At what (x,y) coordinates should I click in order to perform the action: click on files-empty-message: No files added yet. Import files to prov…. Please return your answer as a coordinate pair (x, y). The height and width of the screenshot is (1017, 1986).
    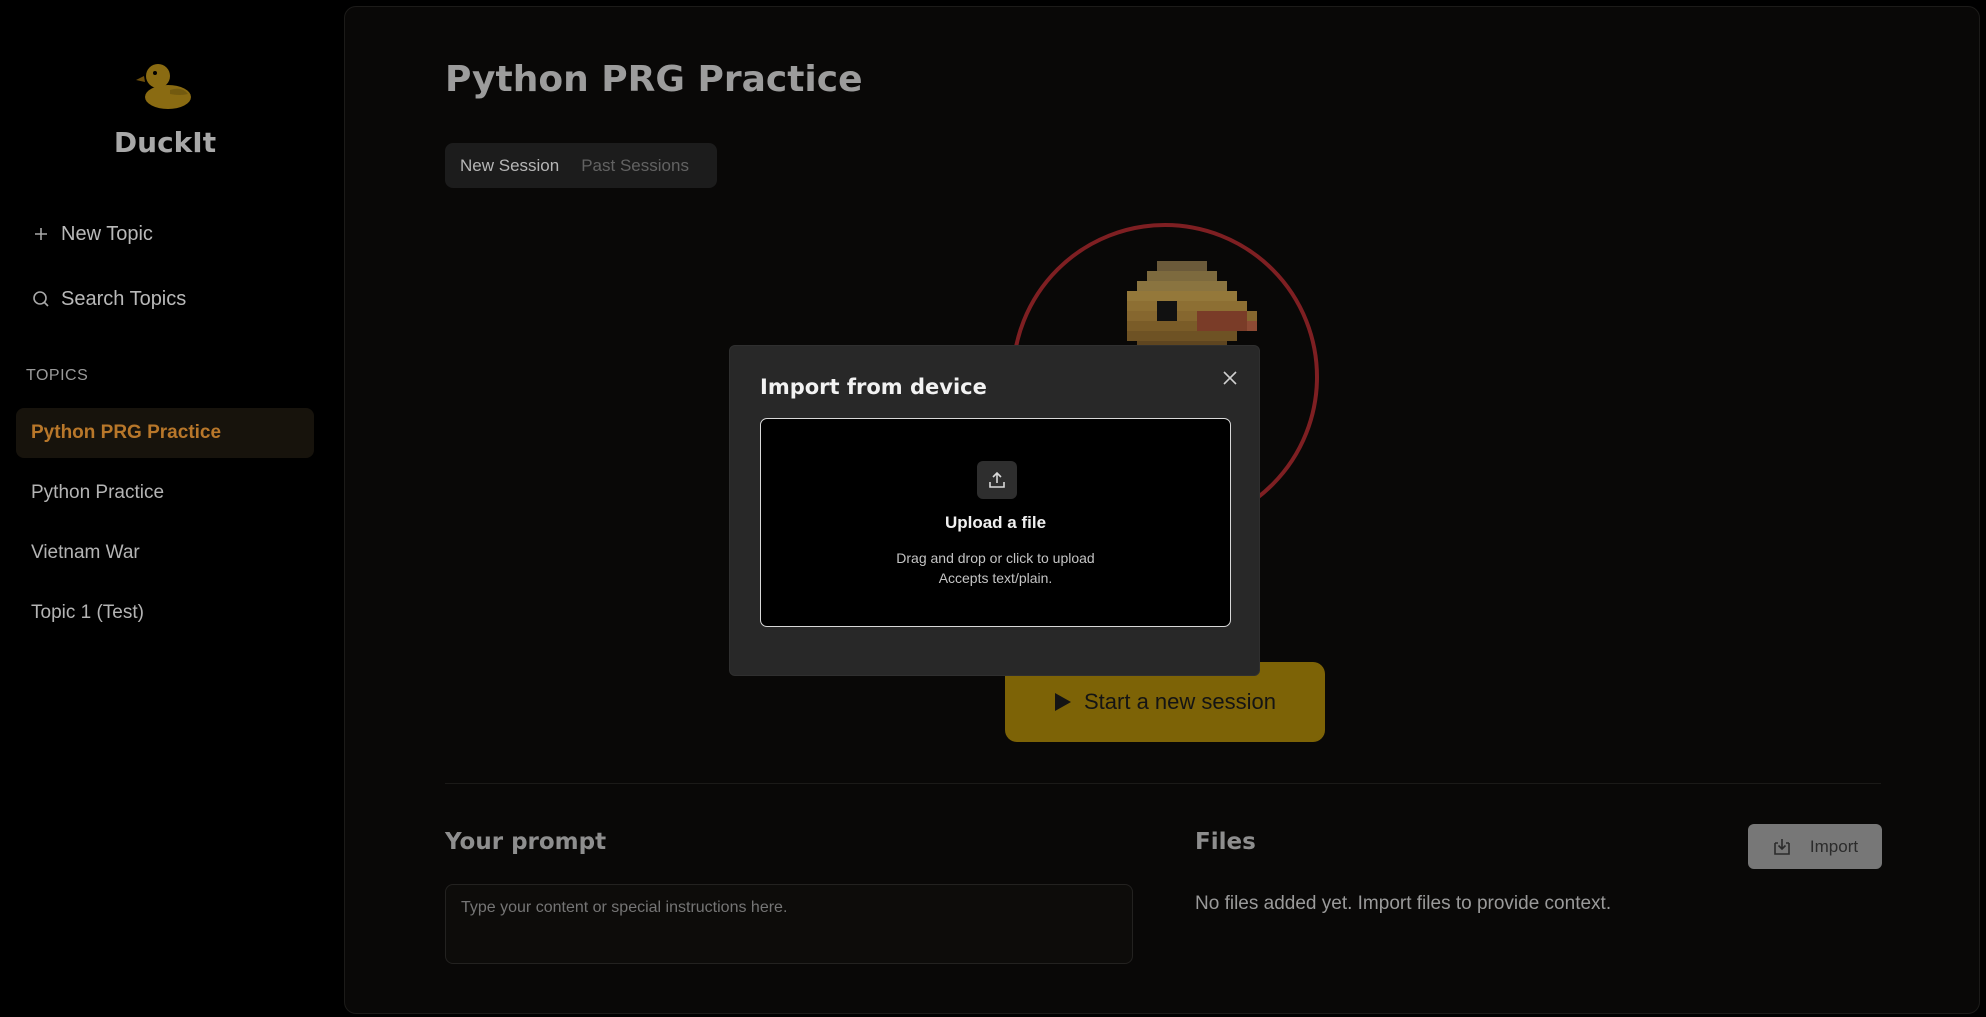
    Looking at the image, I should click on (1403, 903).